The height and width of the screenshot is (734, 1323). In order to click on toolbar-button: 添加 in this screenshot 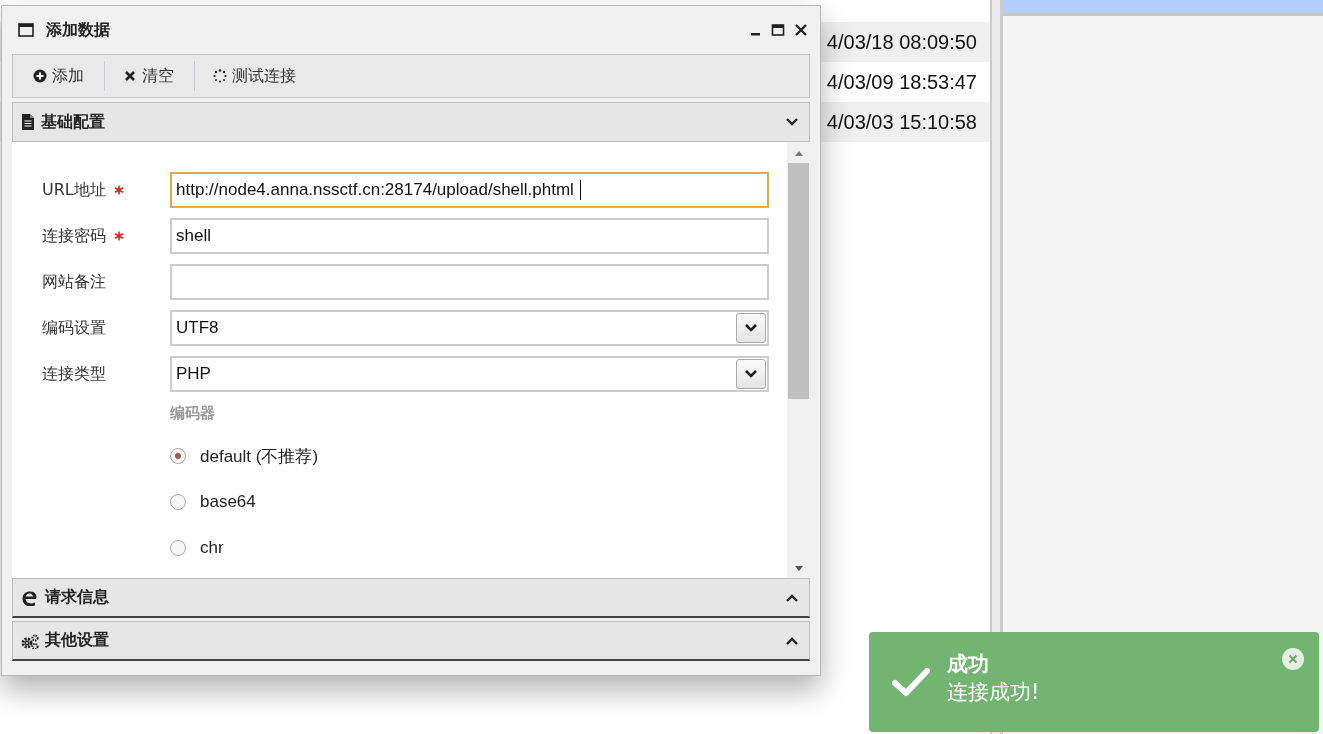, I will do `click(58, 76)`.